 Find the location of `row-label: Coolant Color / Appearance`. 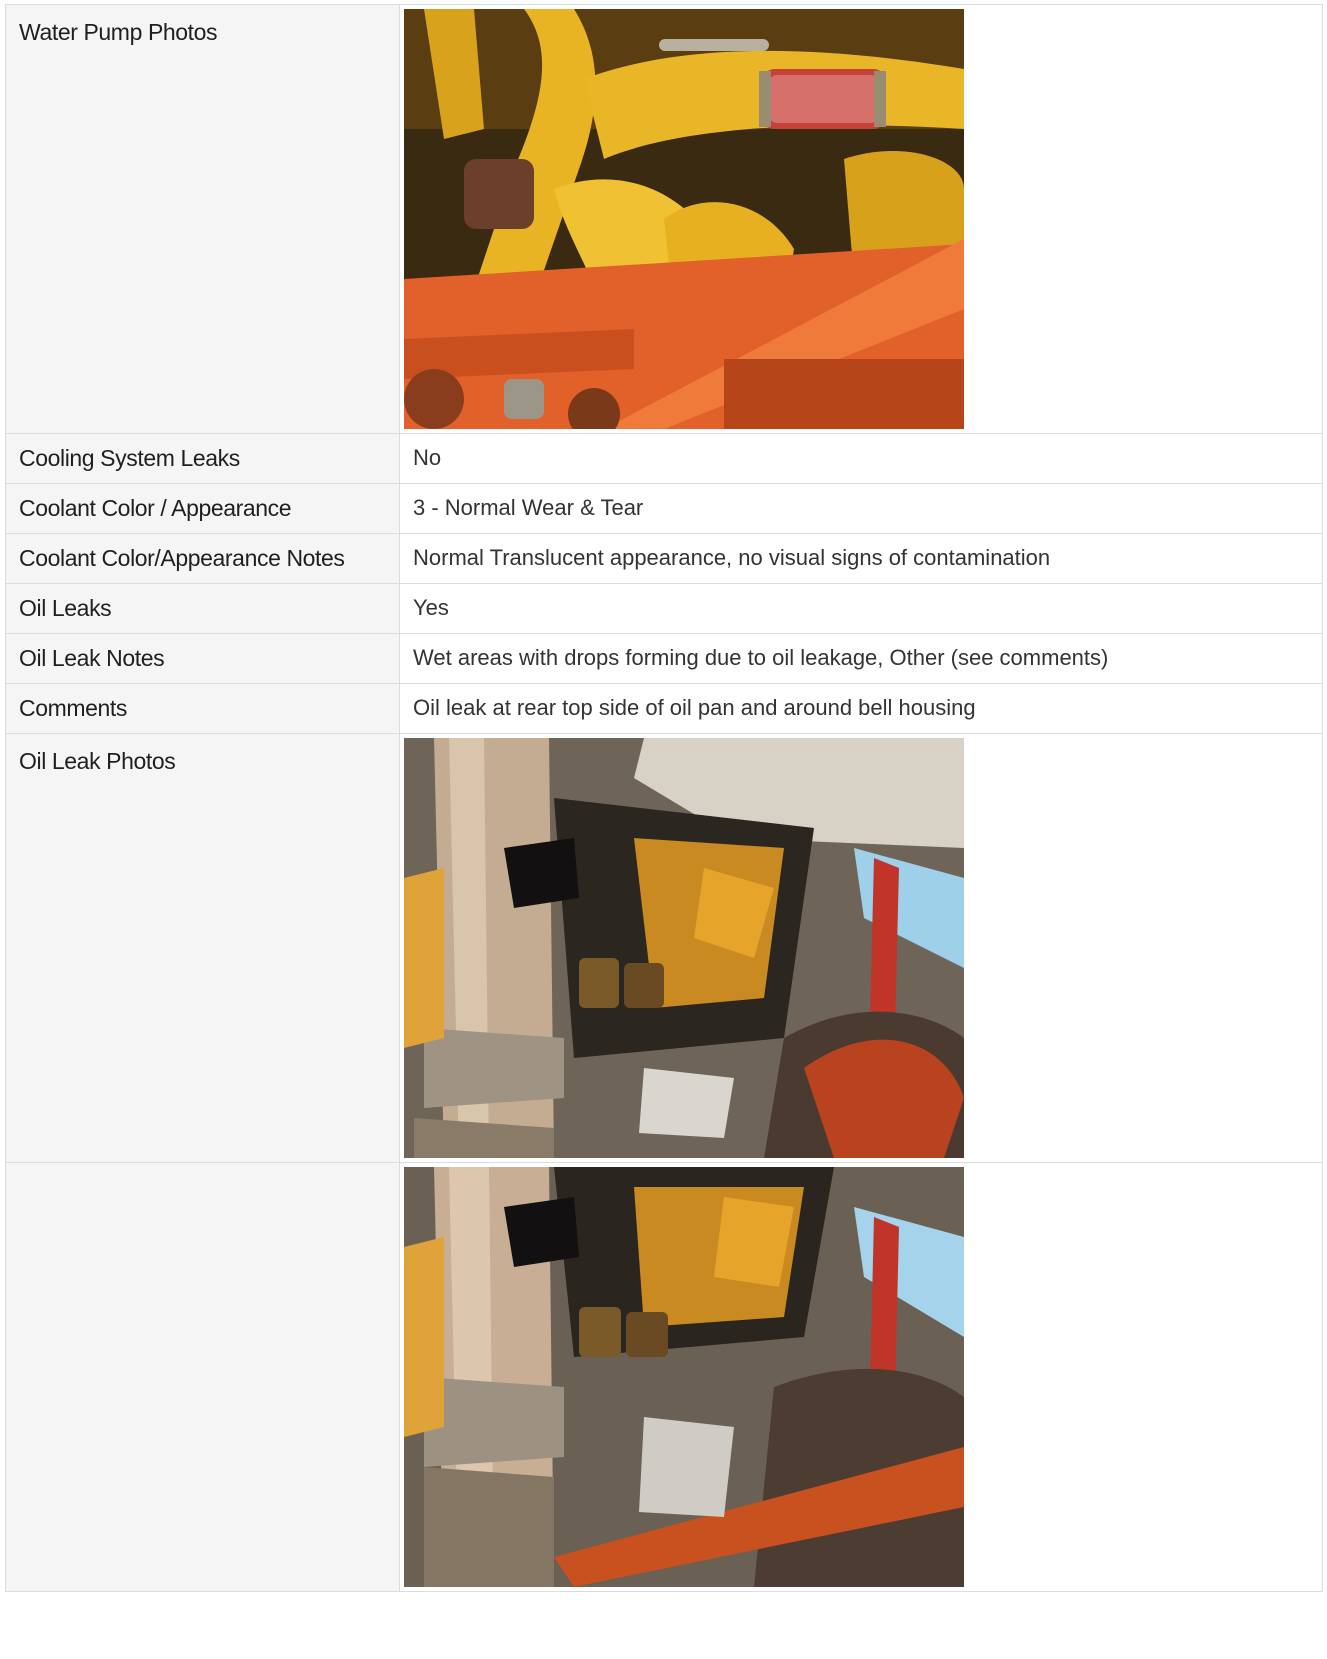

row-label: Coolant Color / Appearance is located at coordinates (202, 508).